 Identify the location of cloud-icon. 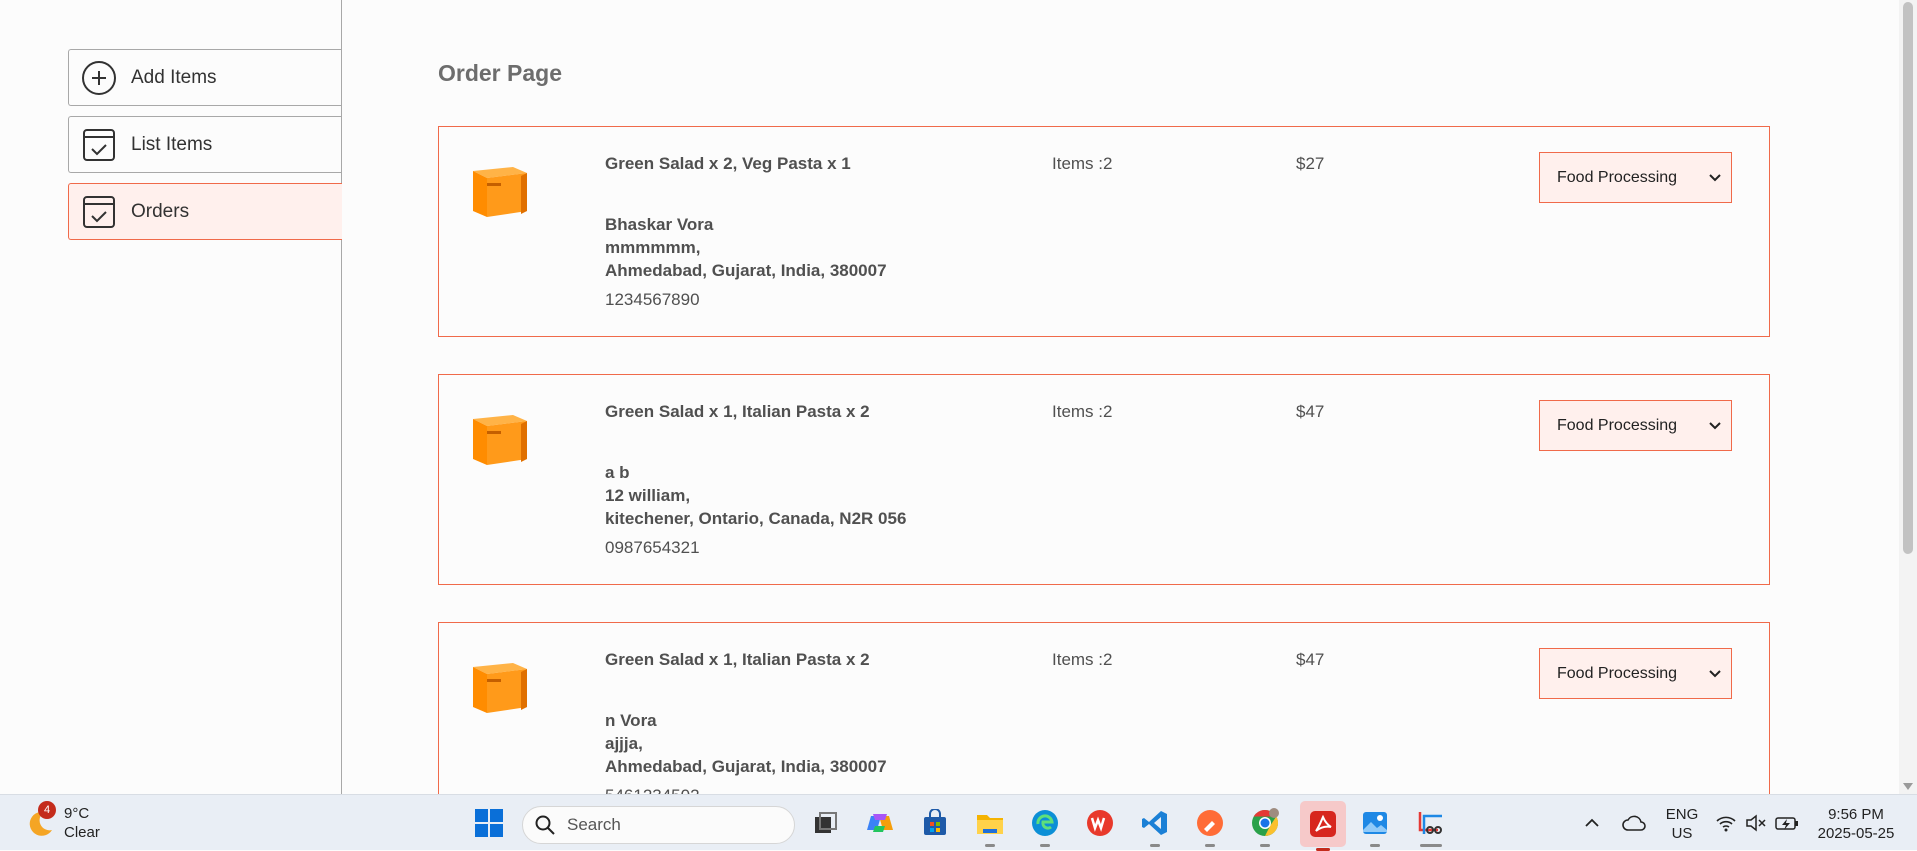
(1634, 823).